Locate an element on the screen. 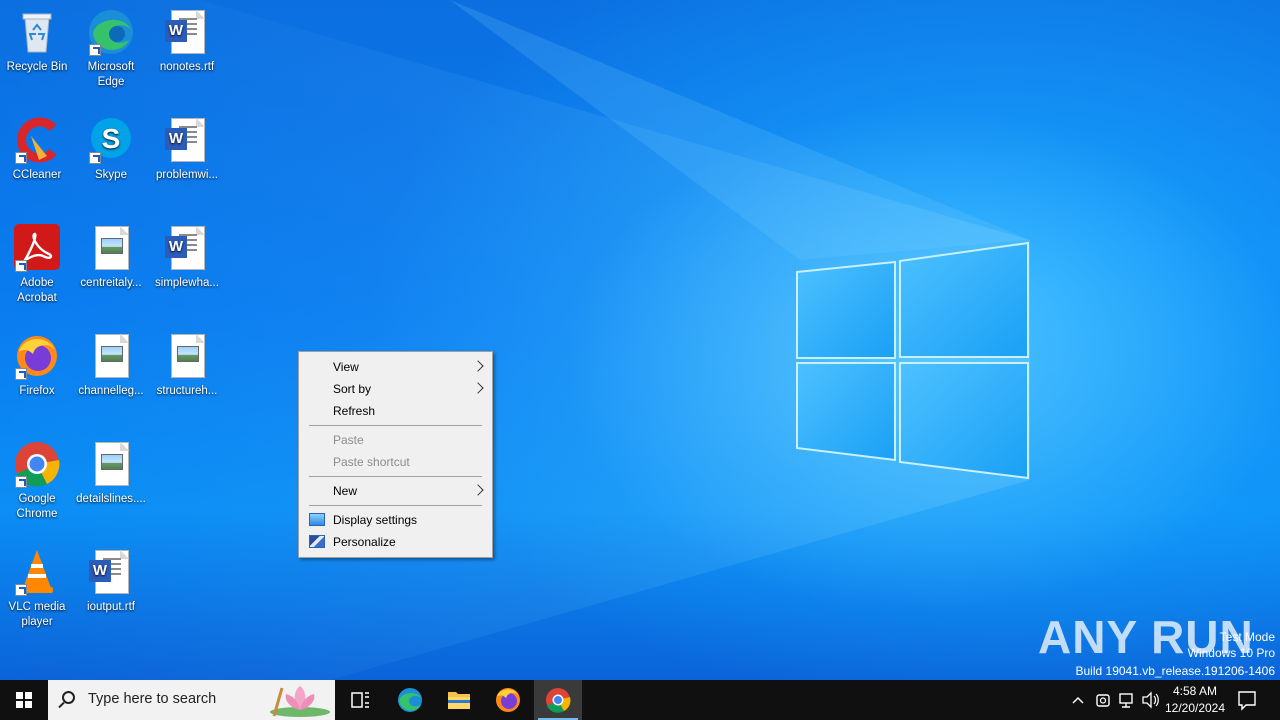  menu-item-display-settings: Display settings is located at coordinates (395, 520).